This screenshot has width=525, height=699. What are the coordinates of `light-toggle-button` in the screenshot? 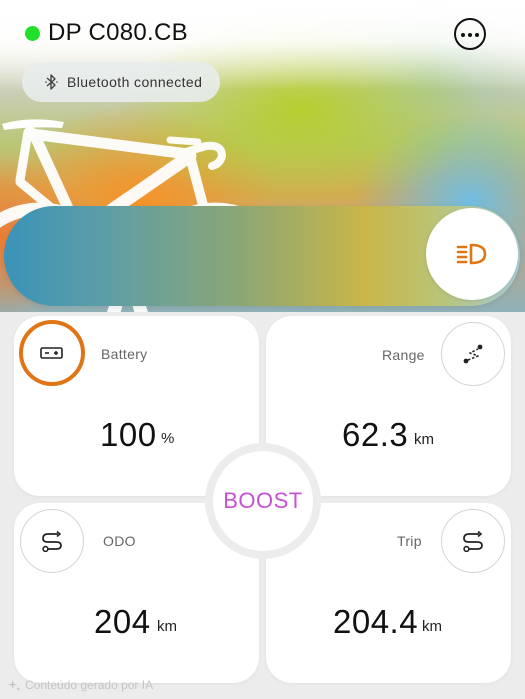 It's located at (472, 254).